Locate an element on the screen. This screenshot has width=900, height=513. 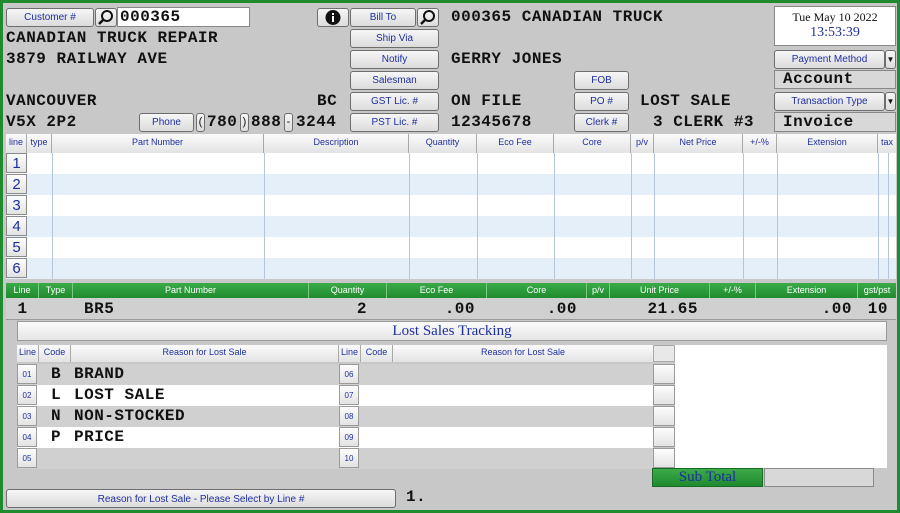
detail-part-number: BR5 is located at coordinates (99, 309).